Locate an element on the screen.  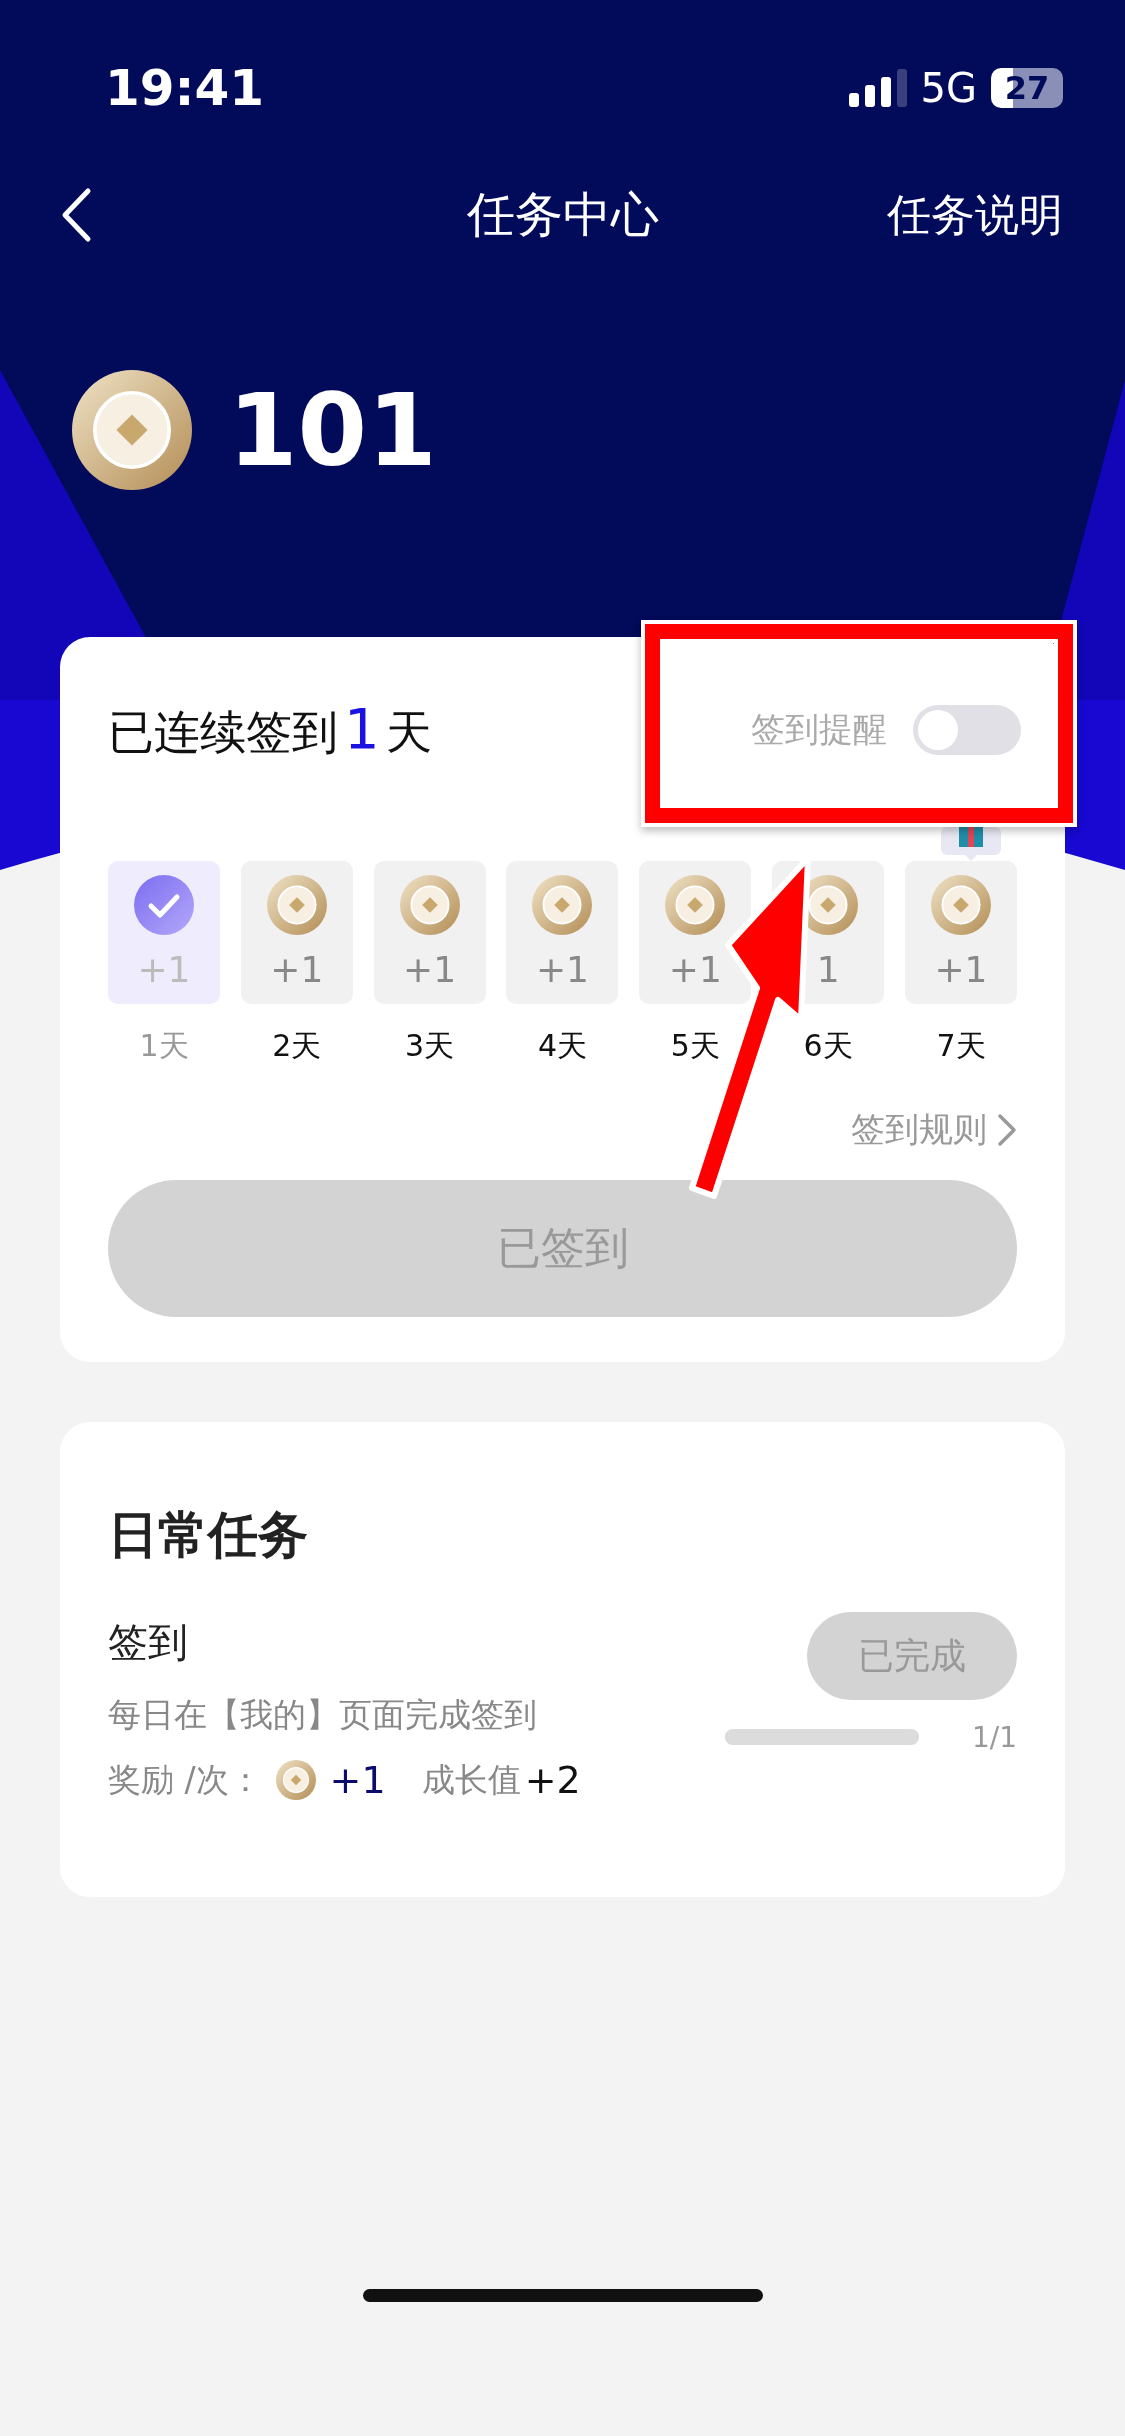
reminder-toggle is located at coordinates (967, 730).